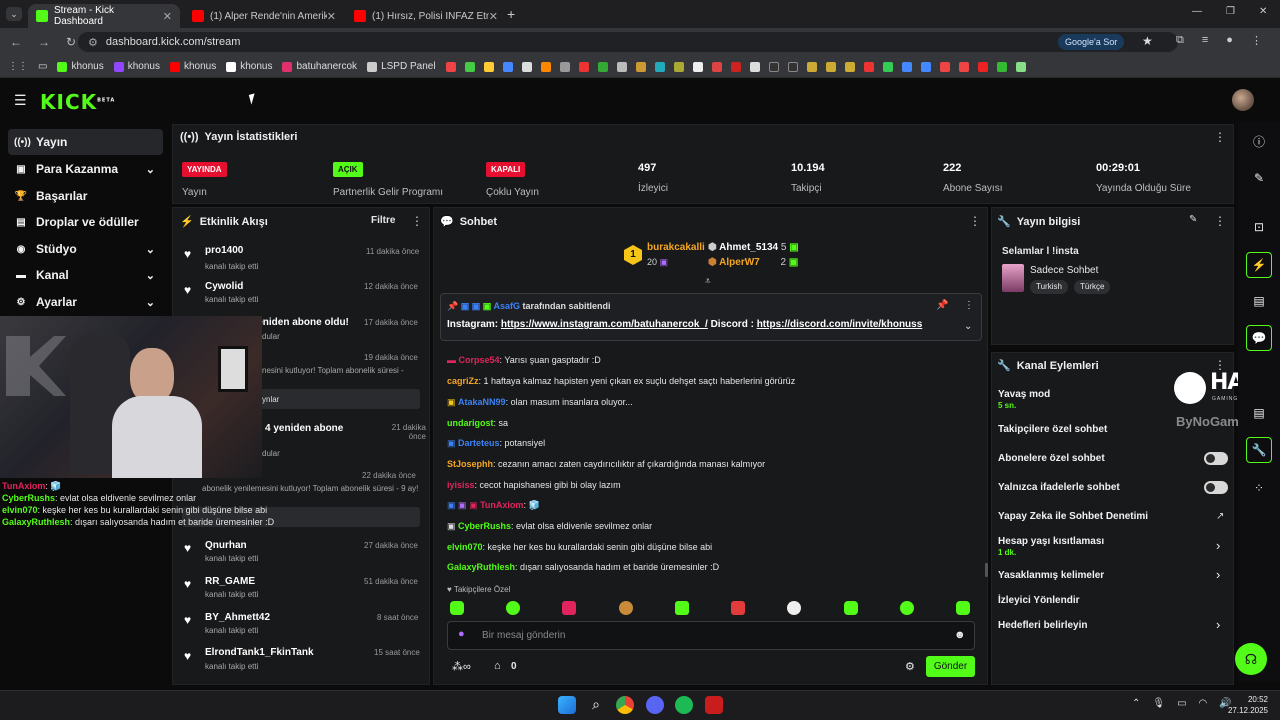  What do you see at coordinates (1203, 703) in the screenshot?
I see `wifi-icon: ◠` at bounding box center [1203, 703].